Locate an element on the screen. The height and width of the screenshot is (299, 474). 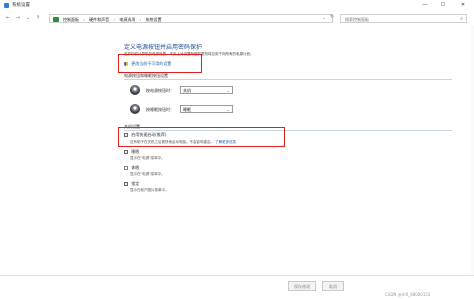
highlight-box-link is located at coordinates (160, 63).